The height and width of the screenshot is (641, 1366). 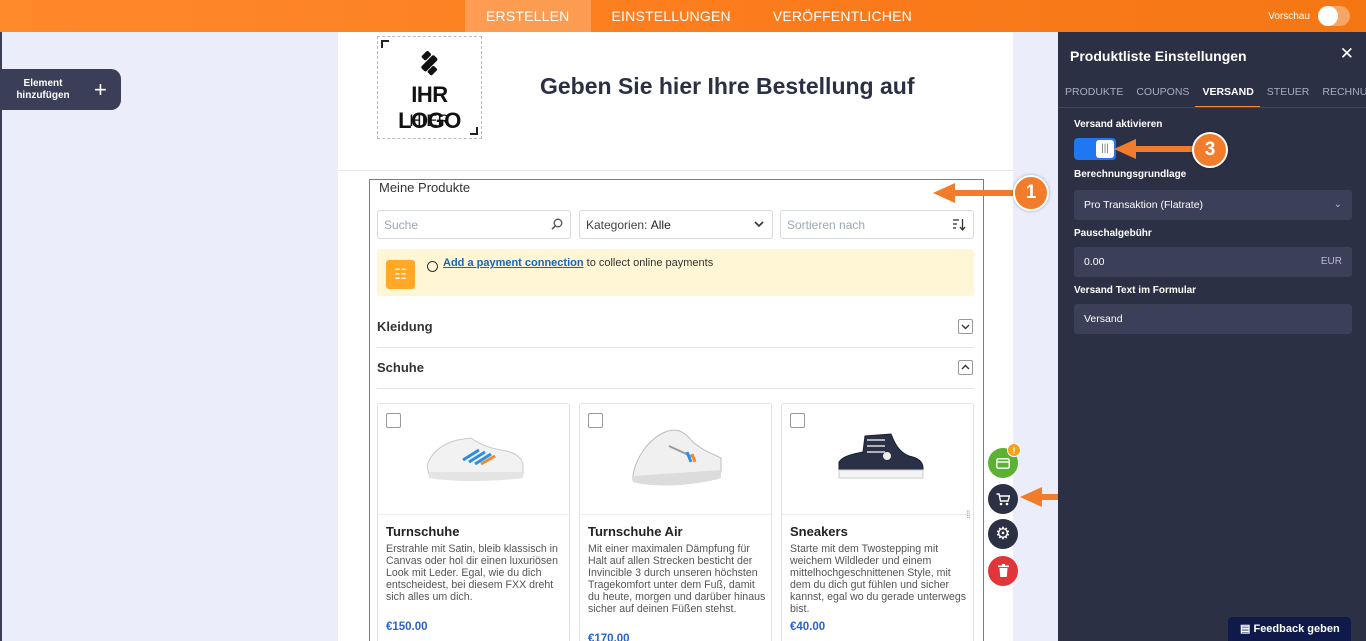 I want to click on feedback-label: Feedback geben, so click(x=1296, y=629).